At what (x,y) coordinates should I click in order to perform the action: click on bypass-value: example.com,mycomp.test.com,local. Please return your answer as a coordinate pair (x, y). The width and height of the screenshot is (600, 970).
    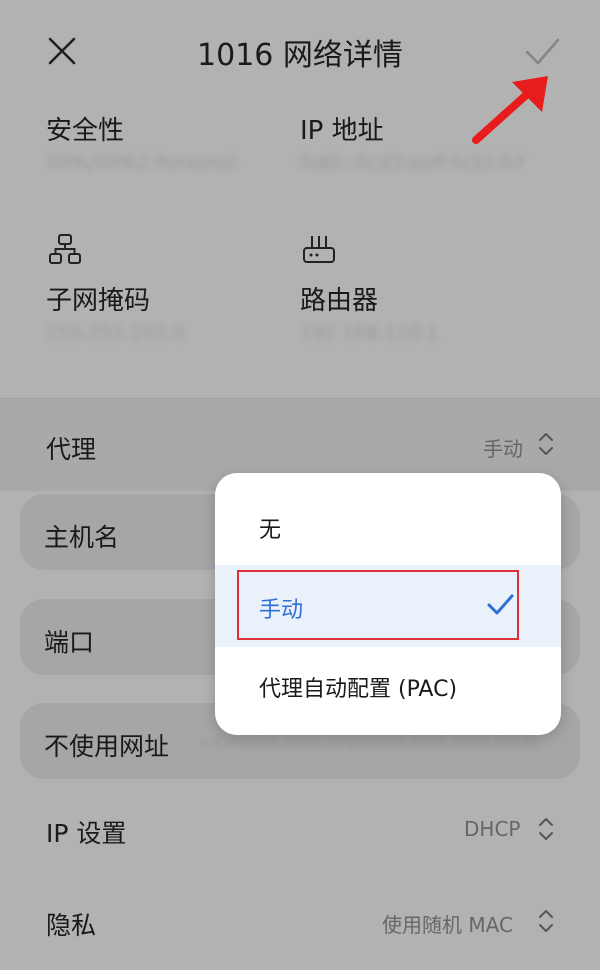
    Looking at the image, I should click on (369, 742).